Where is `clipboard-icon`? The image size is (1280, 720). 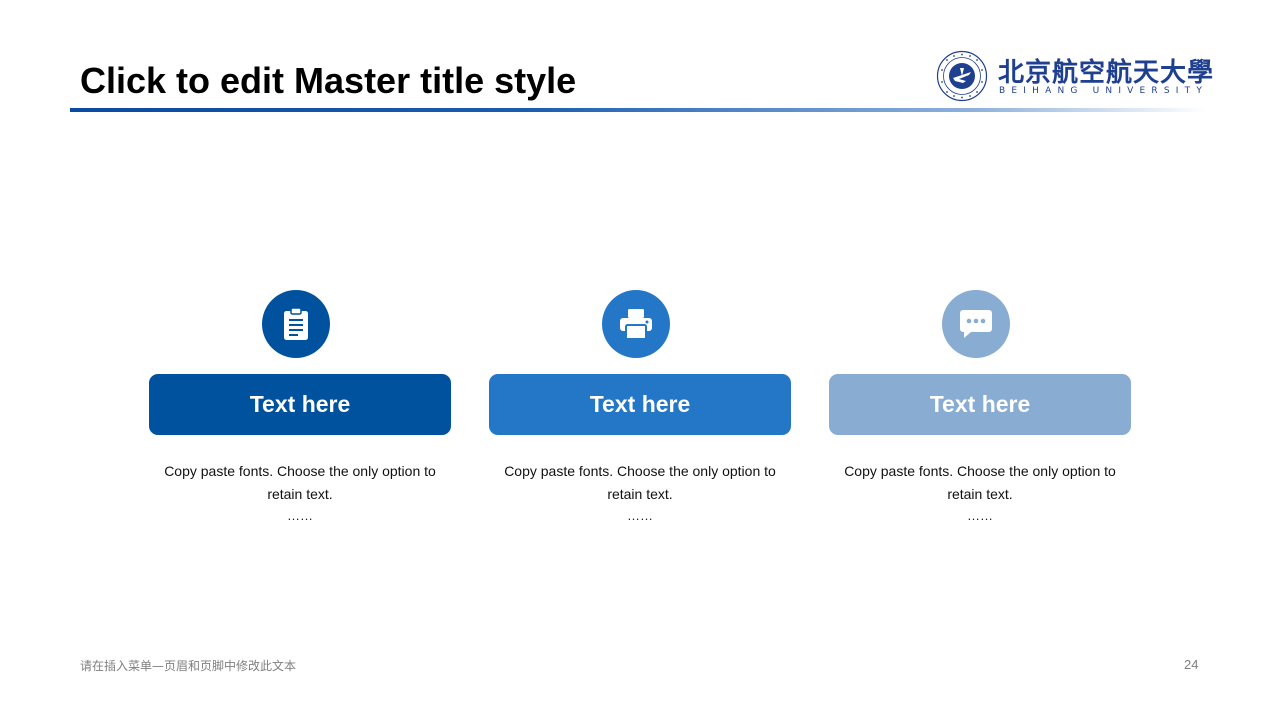
clipboard-icon is located at coordinates (296, 323).